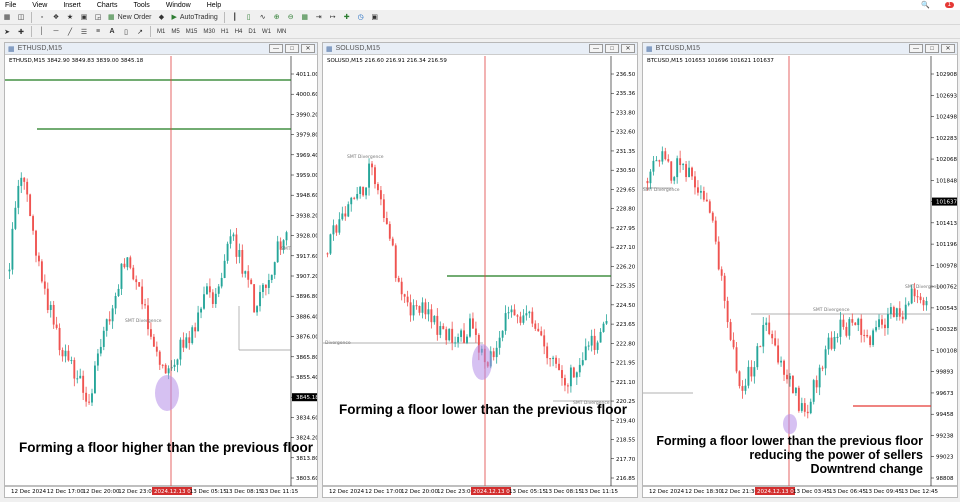 The width and height of the screenshot is (960, 502). What do you see at coordinates (291, 17) in the screenshot?
I see `zoom-out-icon: ⊖` at bounding box center [291, 17].